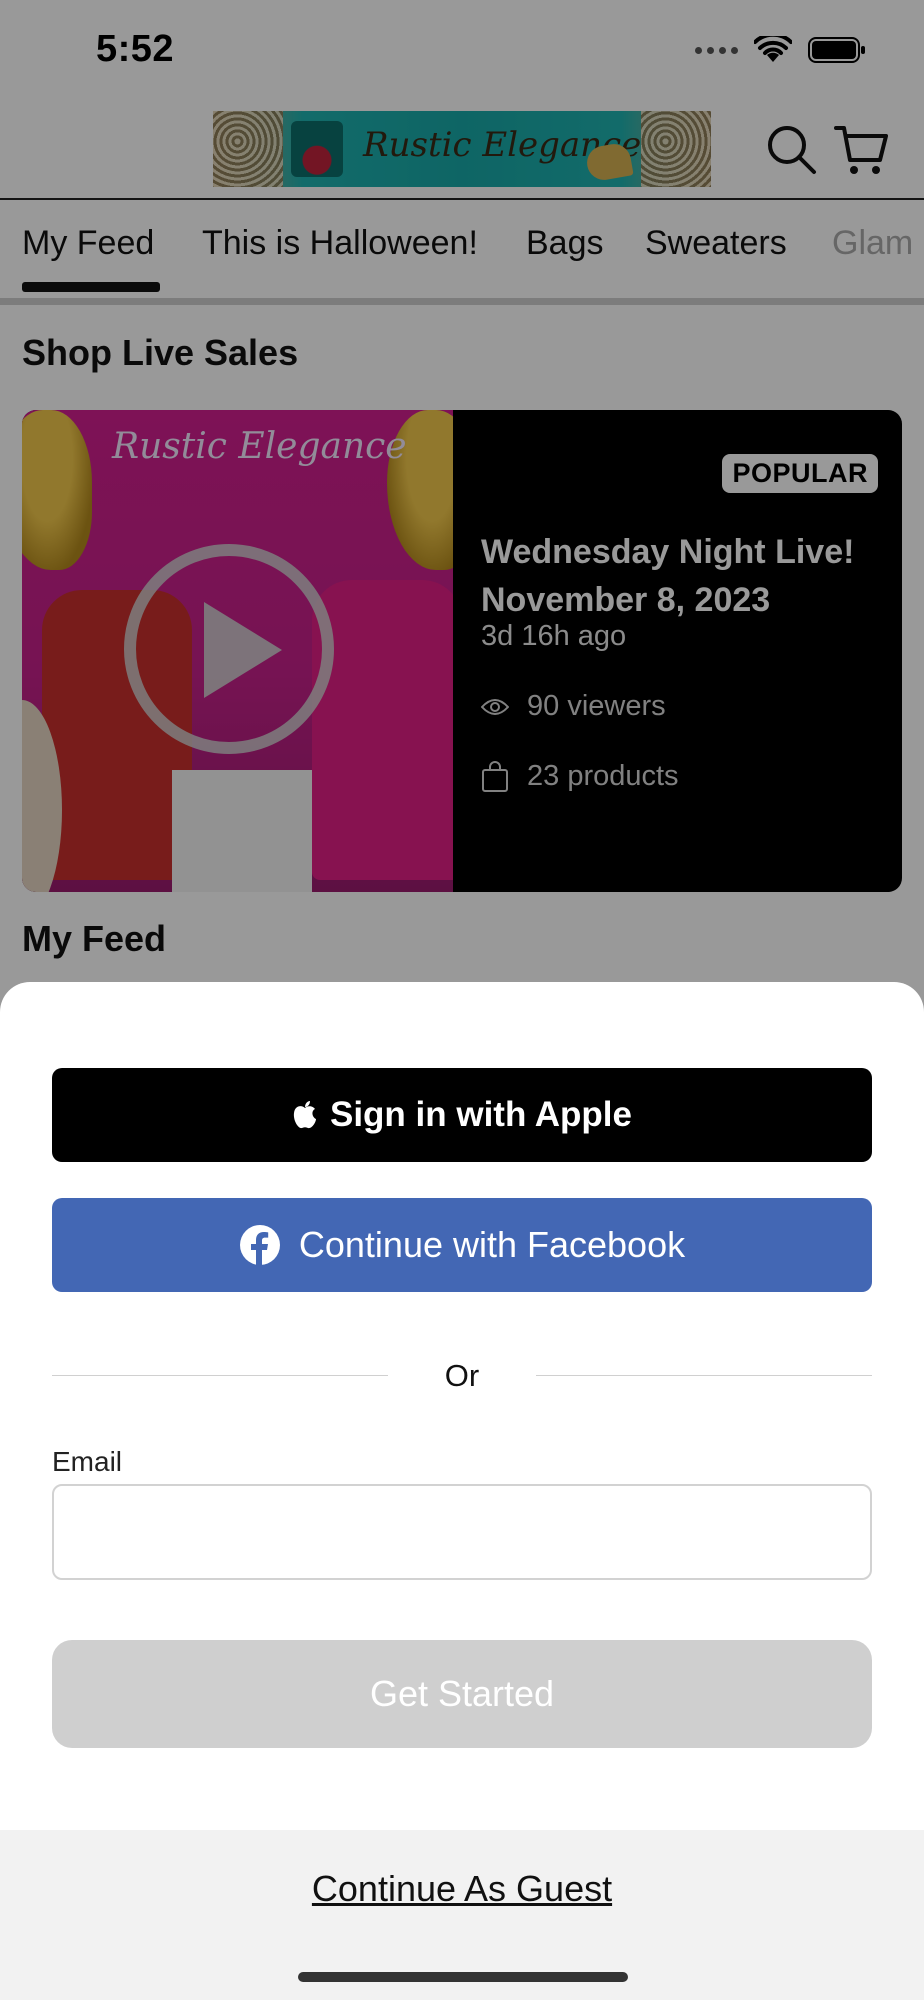 The image size is (924, 2000). I want to click on apple-button-label: Sign in with Apple, so click(480, 1114).